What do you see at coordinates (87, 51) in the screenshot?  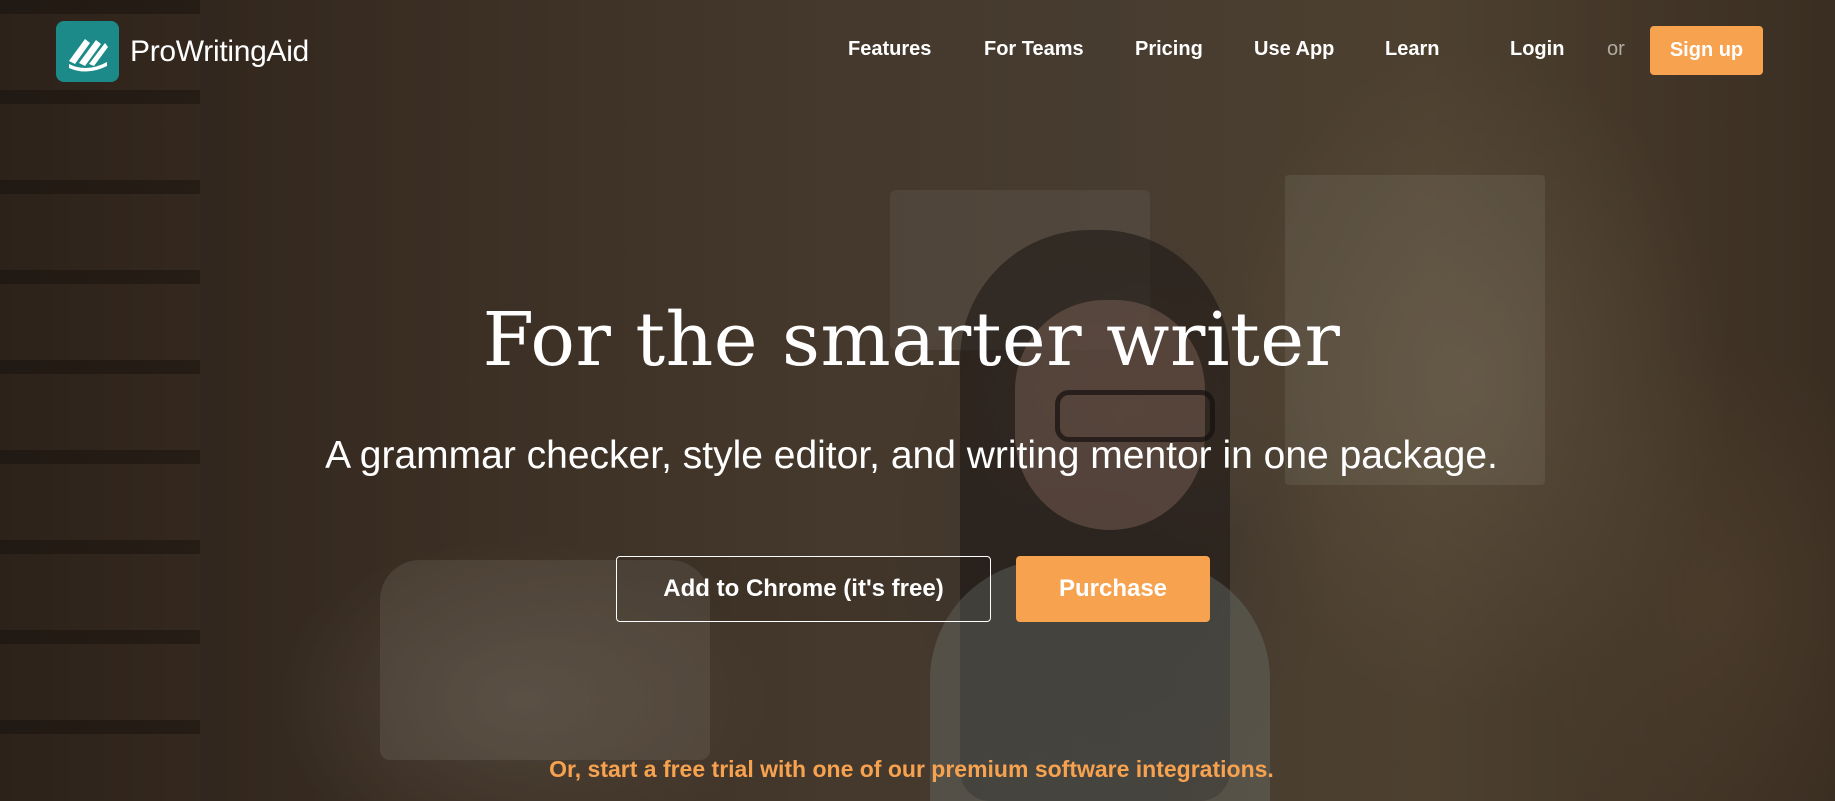 I see `quill-logo-icon` at bounding box center [87, 51].